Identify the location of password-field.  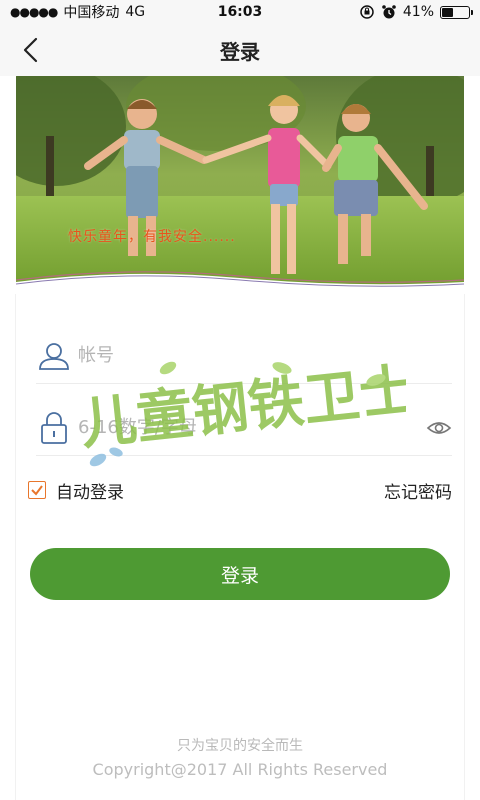
(244, 428).